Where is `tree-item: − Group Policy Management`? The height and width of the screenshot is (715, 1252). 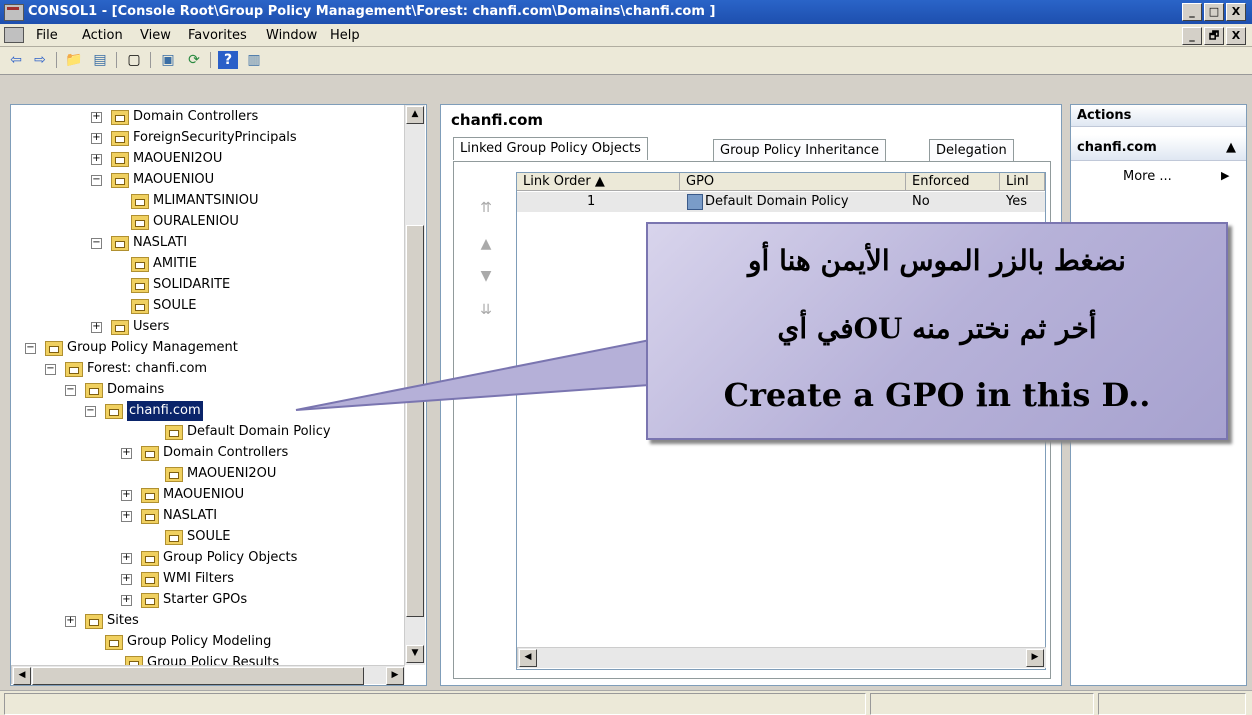 tree-item: − Group Policy Management is located at coordinates (206, 348).